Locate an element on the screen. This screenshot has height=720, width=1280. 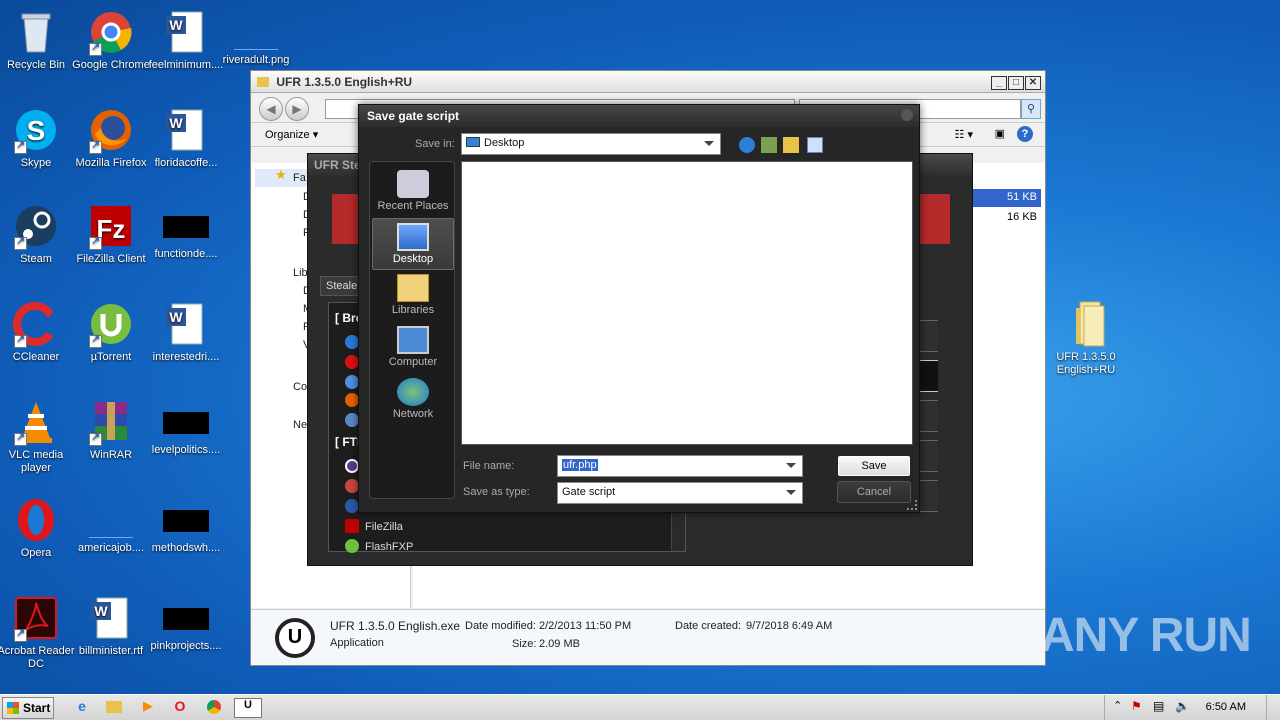
details-created-label: Date created: is located at coordinates (708, 626).